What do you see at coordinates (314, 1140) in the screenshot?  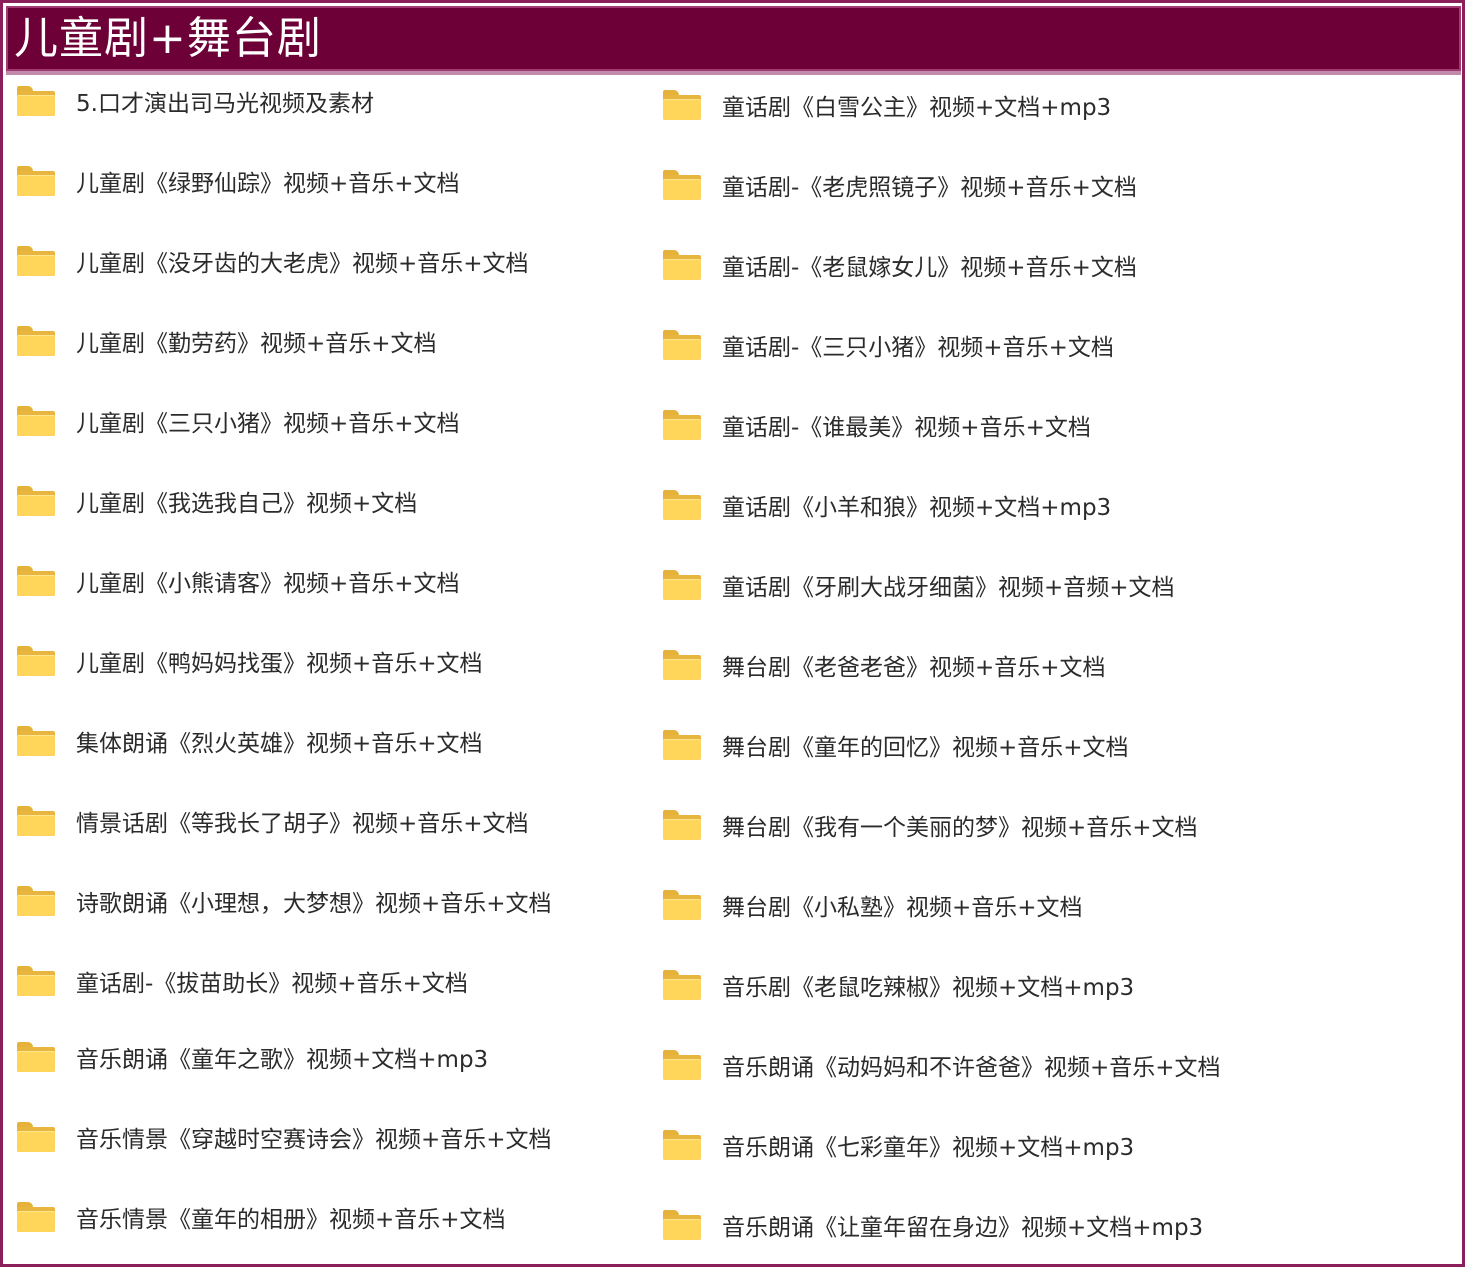 I see `folder-label: 音乐情景《穿越时空赛诗会》视频+音乐+文档` at bounding box center [314, 1140].